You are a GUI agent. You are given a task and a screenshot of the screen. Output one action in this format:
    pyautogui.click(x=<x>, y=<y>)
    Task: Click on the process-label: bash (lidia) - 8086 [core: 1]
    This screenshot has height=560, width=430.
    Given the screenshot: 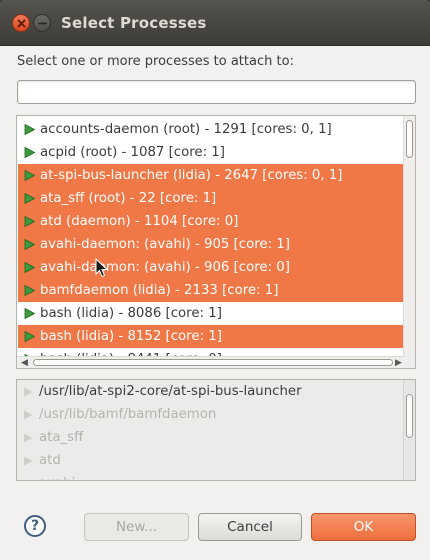 What is the action you would take?
    pyautogui.click(x=131, y=313)
    